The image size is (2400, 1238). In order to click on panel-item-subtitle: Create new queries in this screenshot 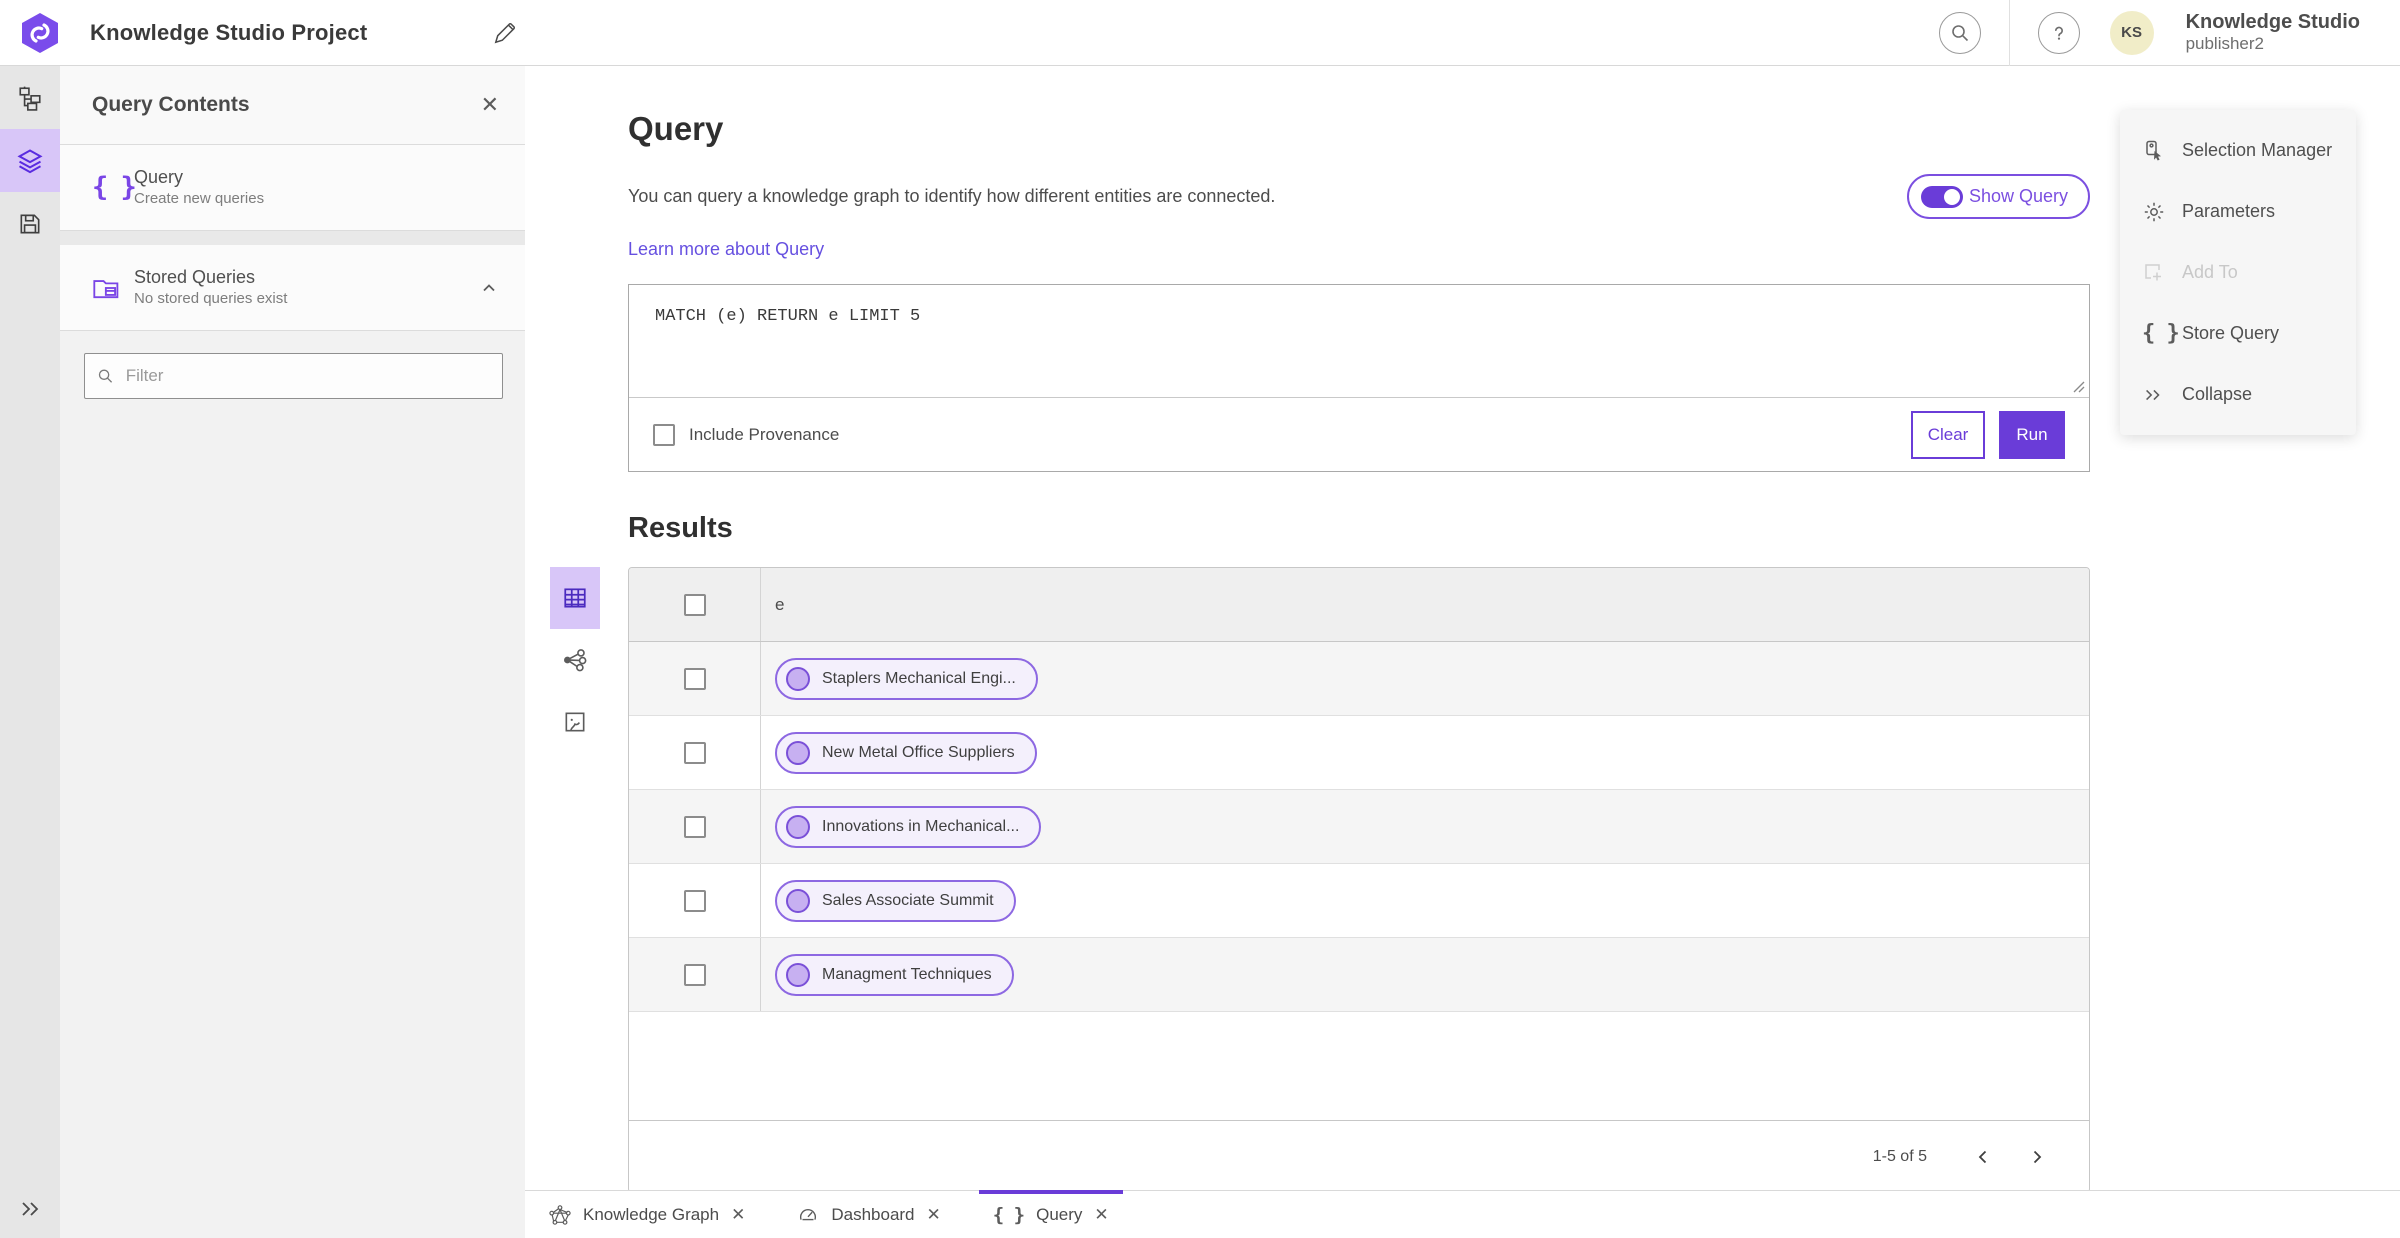, I will do `click(199, 199)`.